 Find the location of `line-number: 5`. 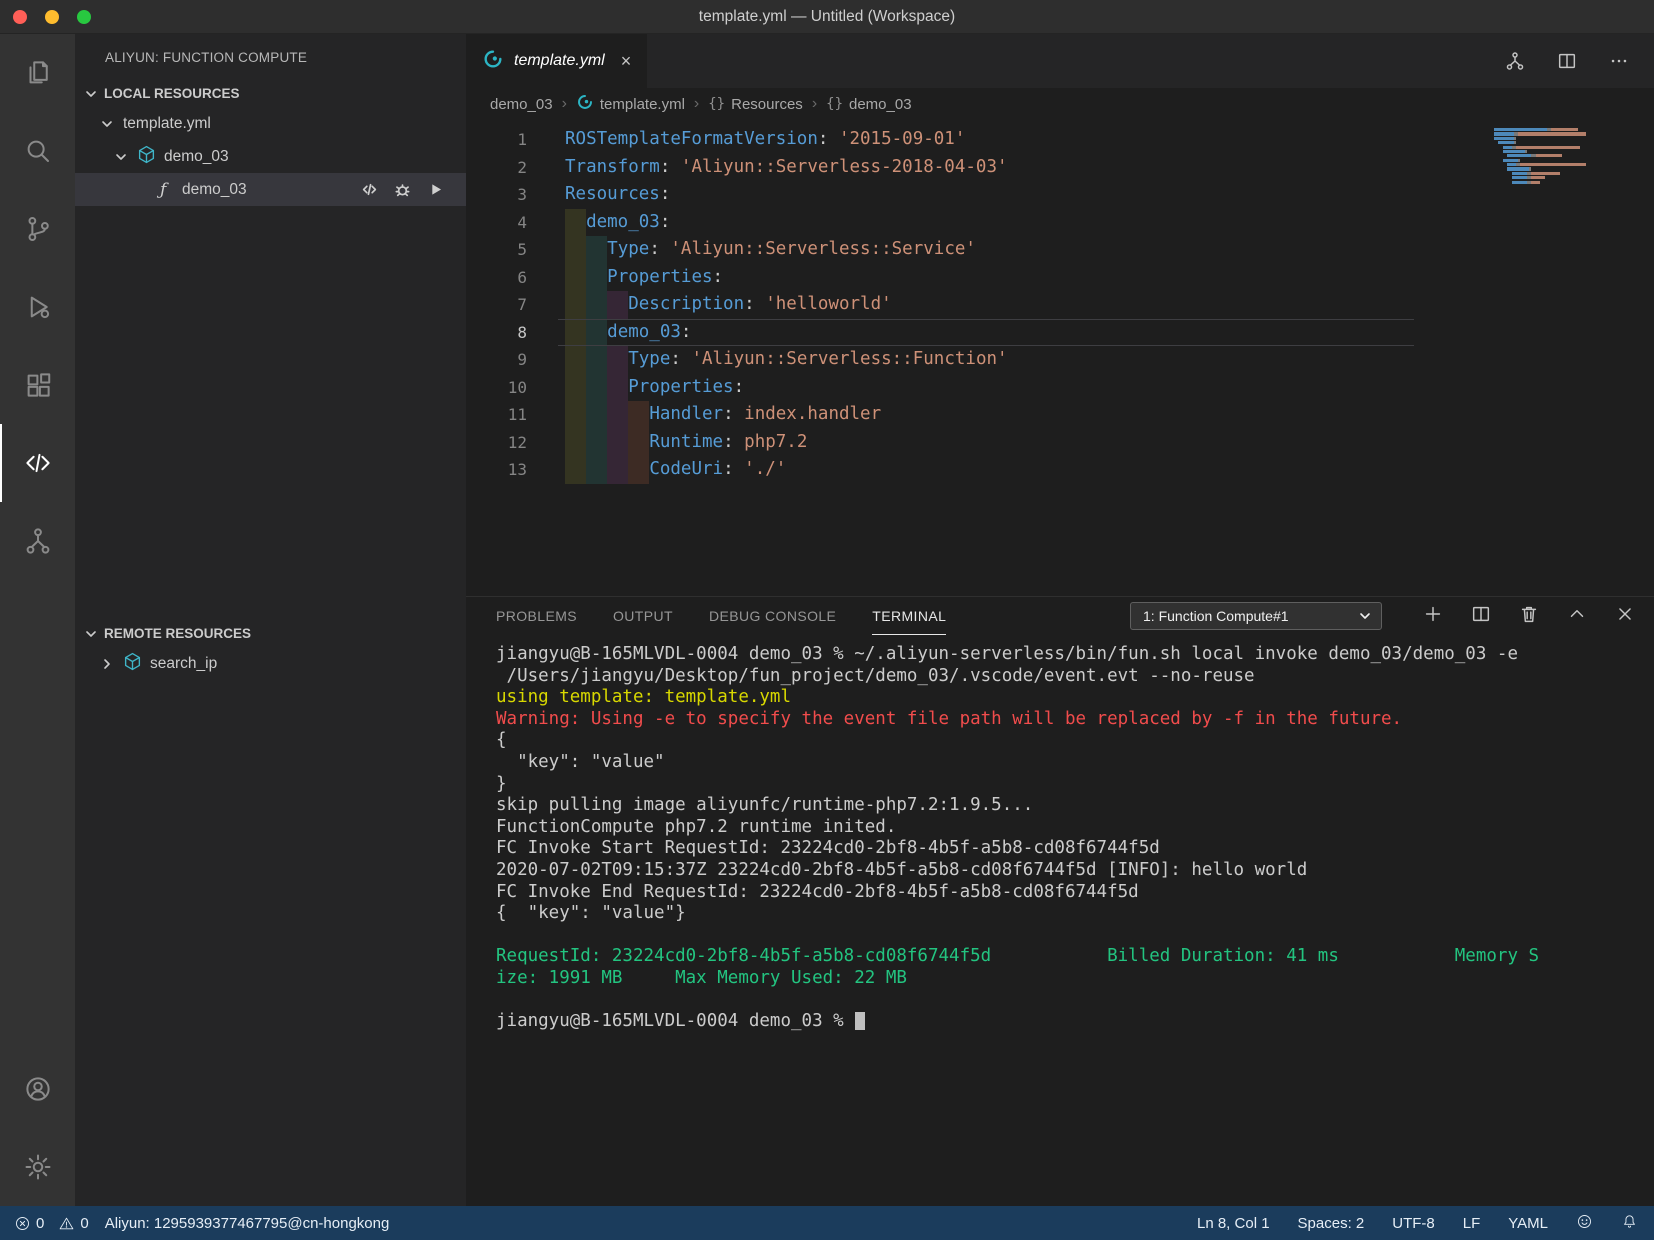

line-number: 5 is located at coordinates (496, 250).